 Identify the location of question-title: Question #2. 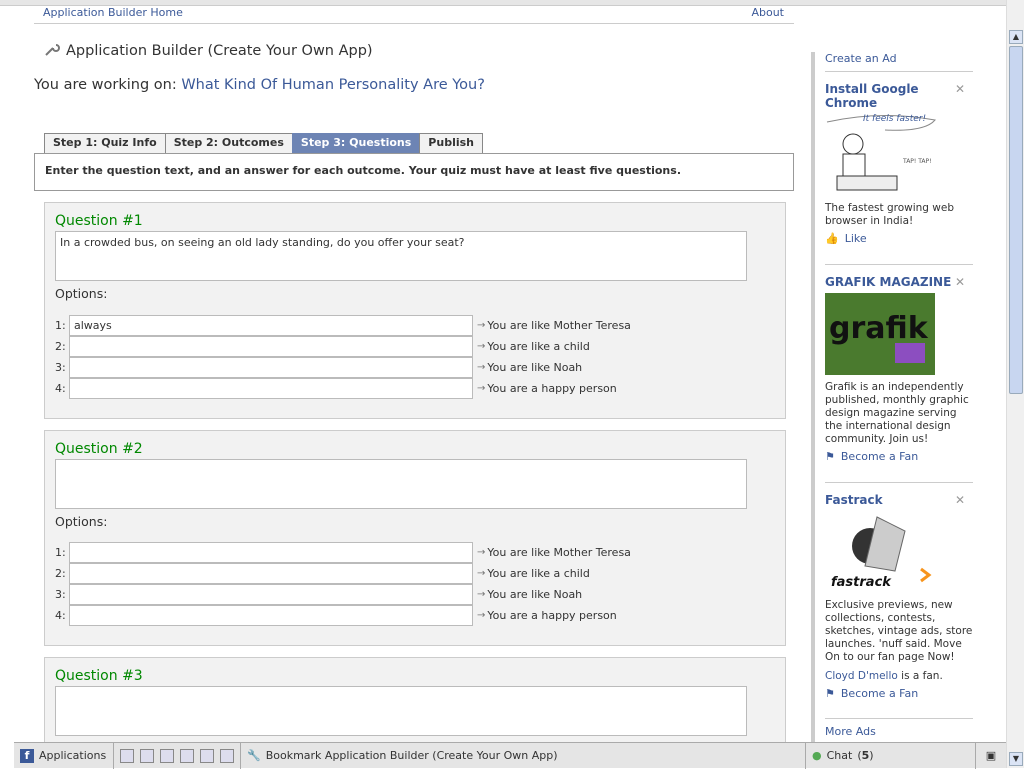
(99, 449).